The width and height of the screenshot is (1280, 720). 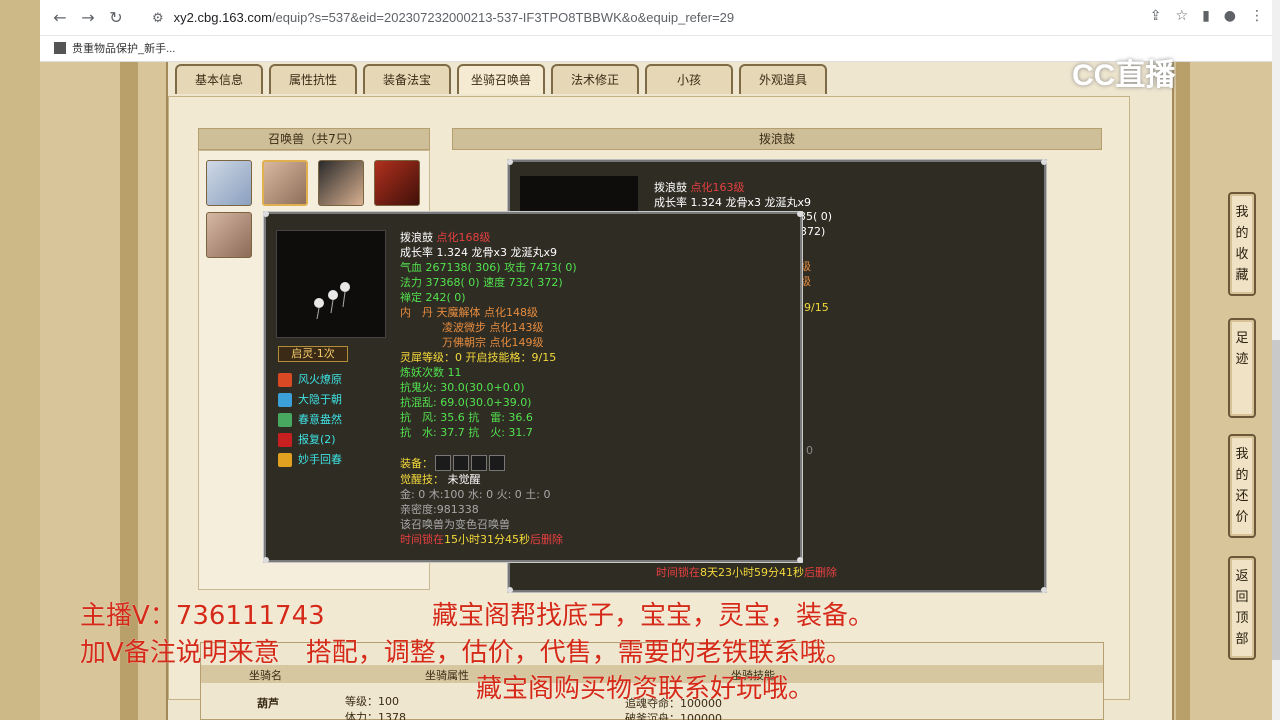 What do you see at coordinates (1242, 608) in the screenshot?
I see `back-to-top-button: 返回顶部` at bounding box center [1242, 608].